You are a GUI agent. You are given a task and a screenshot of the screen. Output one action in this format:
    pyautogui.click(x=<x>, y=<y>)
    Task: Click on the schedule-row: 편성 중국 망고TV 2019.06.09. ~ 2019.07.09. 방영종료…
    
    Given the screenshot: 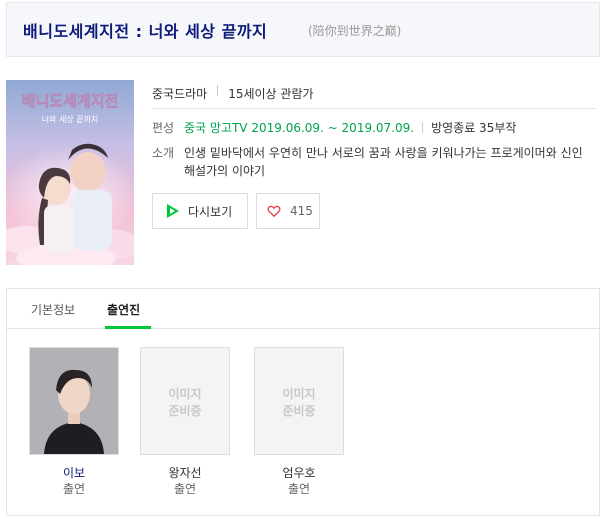 What is the action you would take?
    pyautogui.click(x=374, y=128)
    